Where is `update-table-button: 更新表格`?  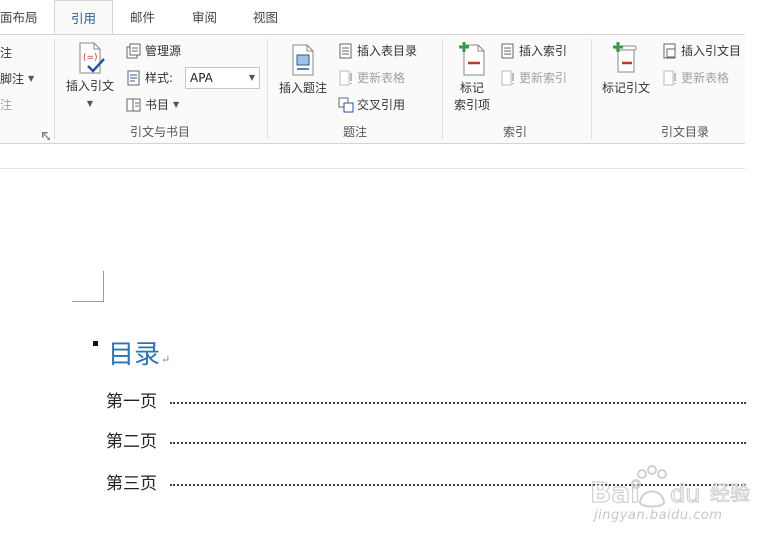
update-table-button: 更新表格 is located at coordinates (371, 78).